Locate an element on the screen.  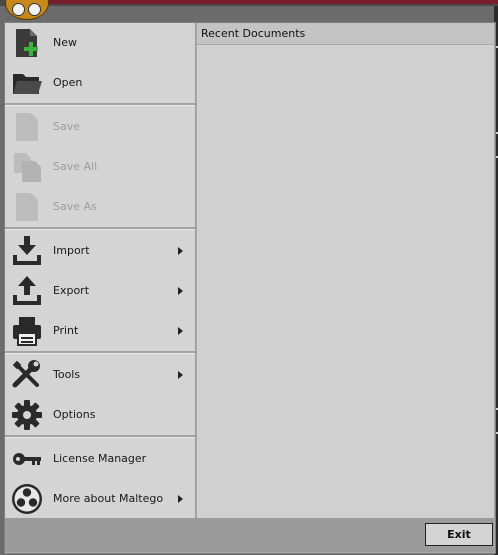
recent-documents-title: Recent Documents is located at coordinates (345, 34).